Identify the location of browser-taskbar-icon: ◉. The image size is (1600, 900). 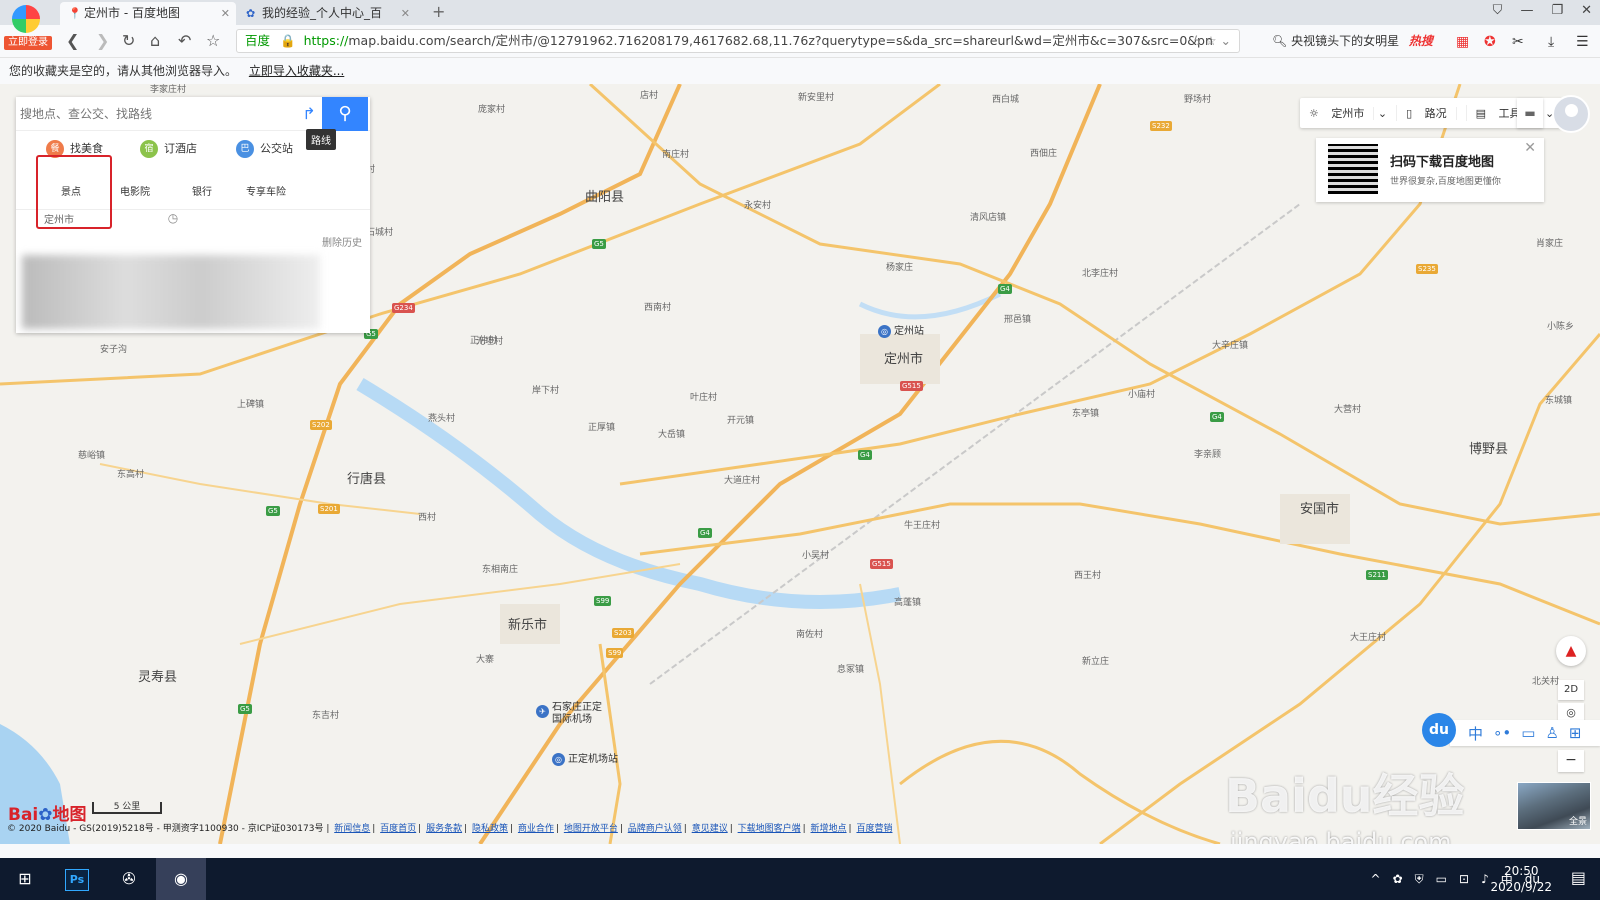
(181, 879).